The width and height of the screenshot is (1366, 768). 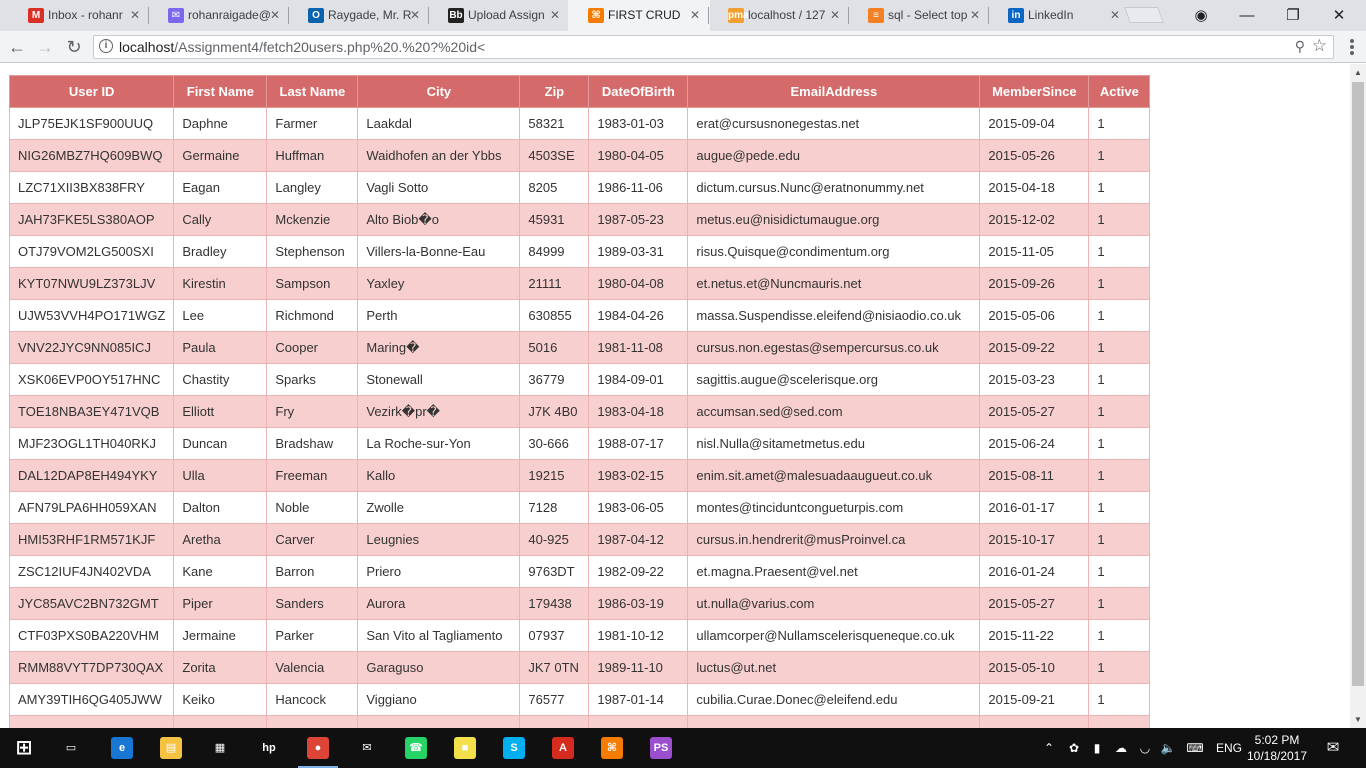 What do you see at coordinates (834, 571) in the screenshot?
I see `table-cell: et.magna.Praesent@vel.net` at bounding box center [834, 571].